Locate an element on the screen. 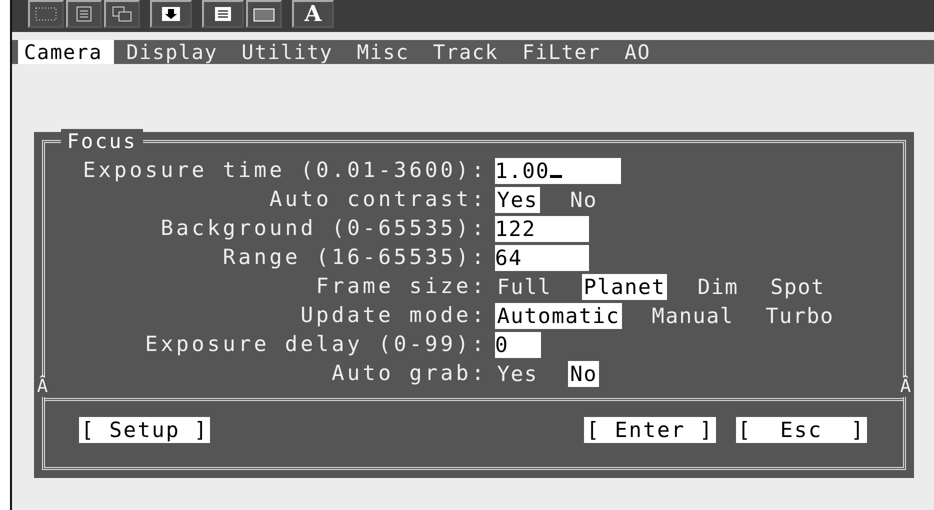 This screenshot has width=934, height=510. menu-item: Camera is located at coordinates (66, 52).